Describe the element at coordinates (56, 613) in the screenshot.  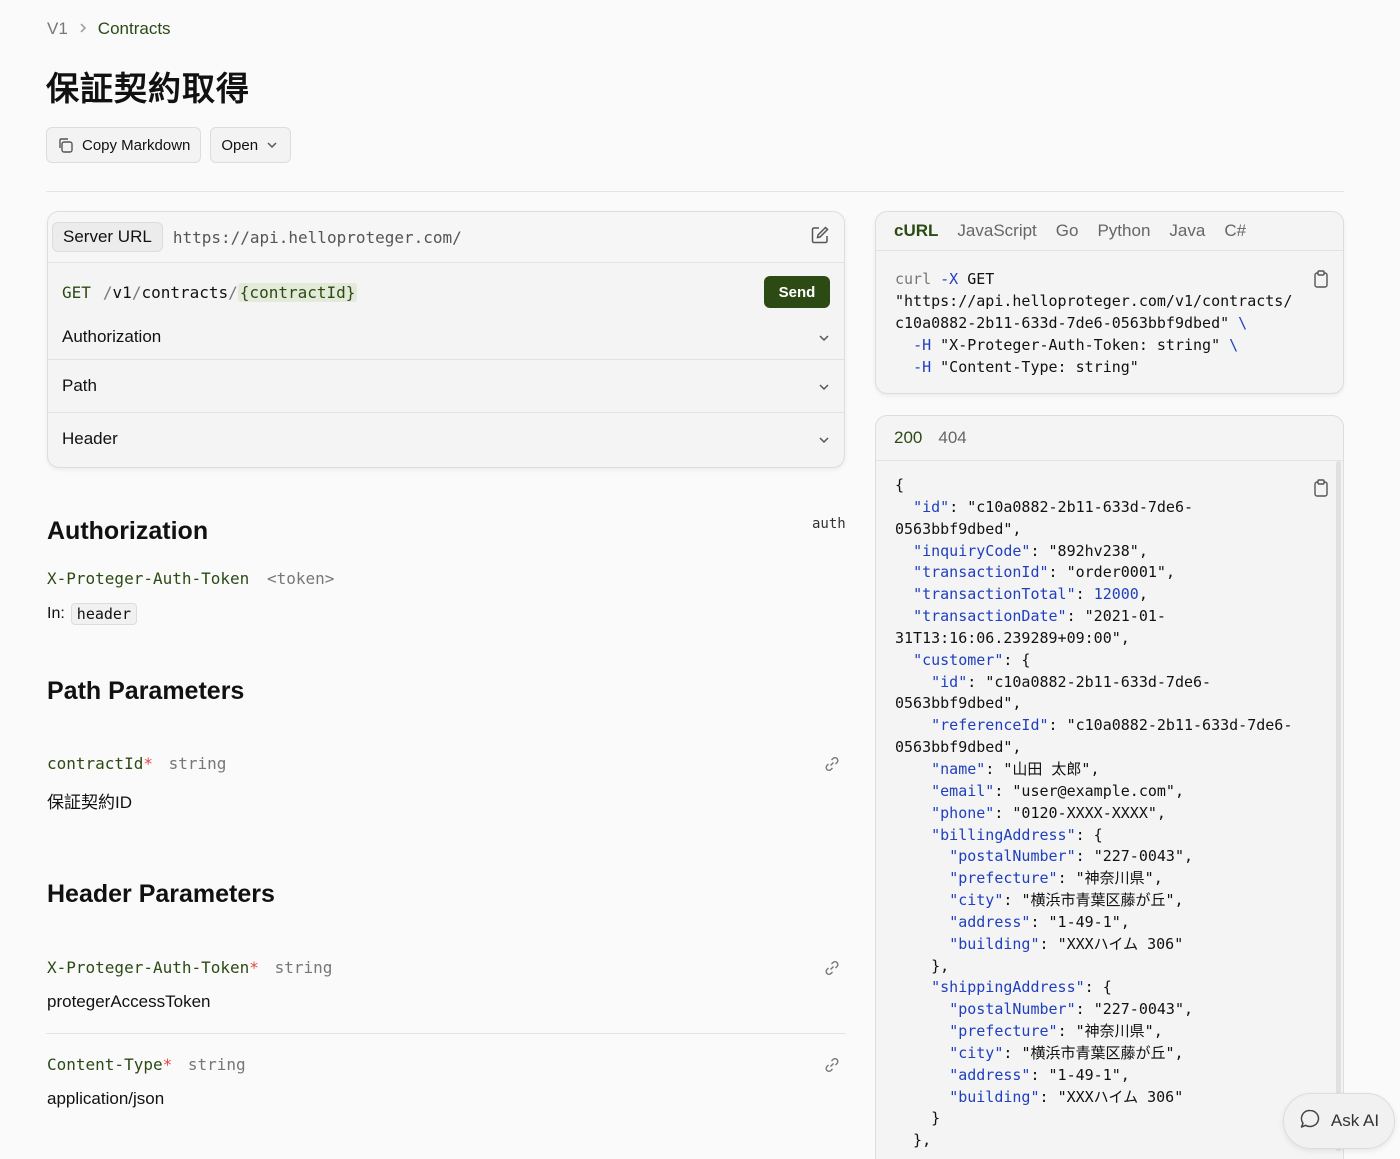
I see `auth-in-label: In:` at that location.